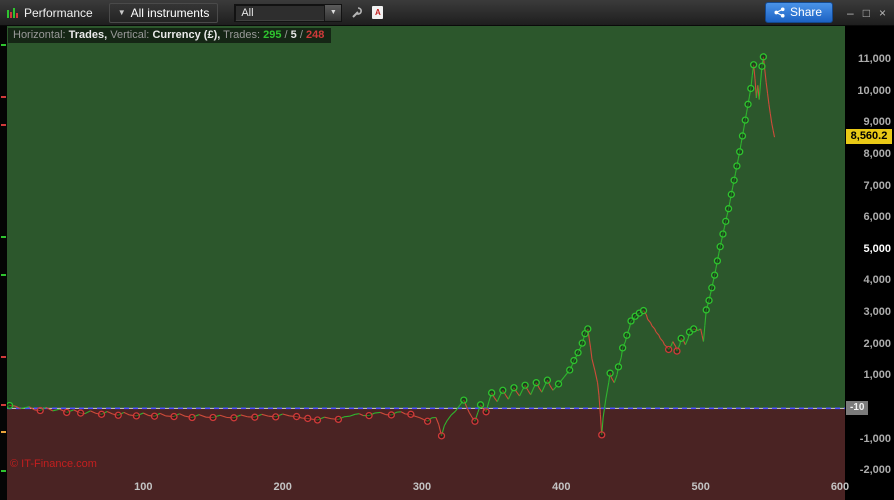 The width and height of the screenshot is (894, 500). What do you see at coordinates (877, 185) in the screenshot?
I see `y-axis-label: 7,000` at bounding box center [877, 185].